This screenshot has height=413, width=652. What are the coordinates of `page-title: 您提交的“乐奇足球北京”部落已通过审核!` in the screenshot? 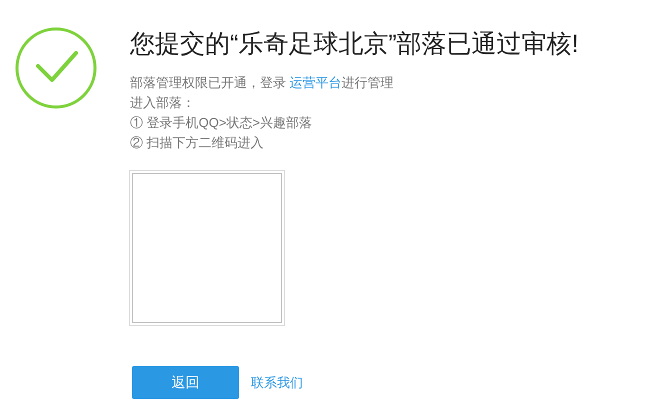 It's located at (354, 44).